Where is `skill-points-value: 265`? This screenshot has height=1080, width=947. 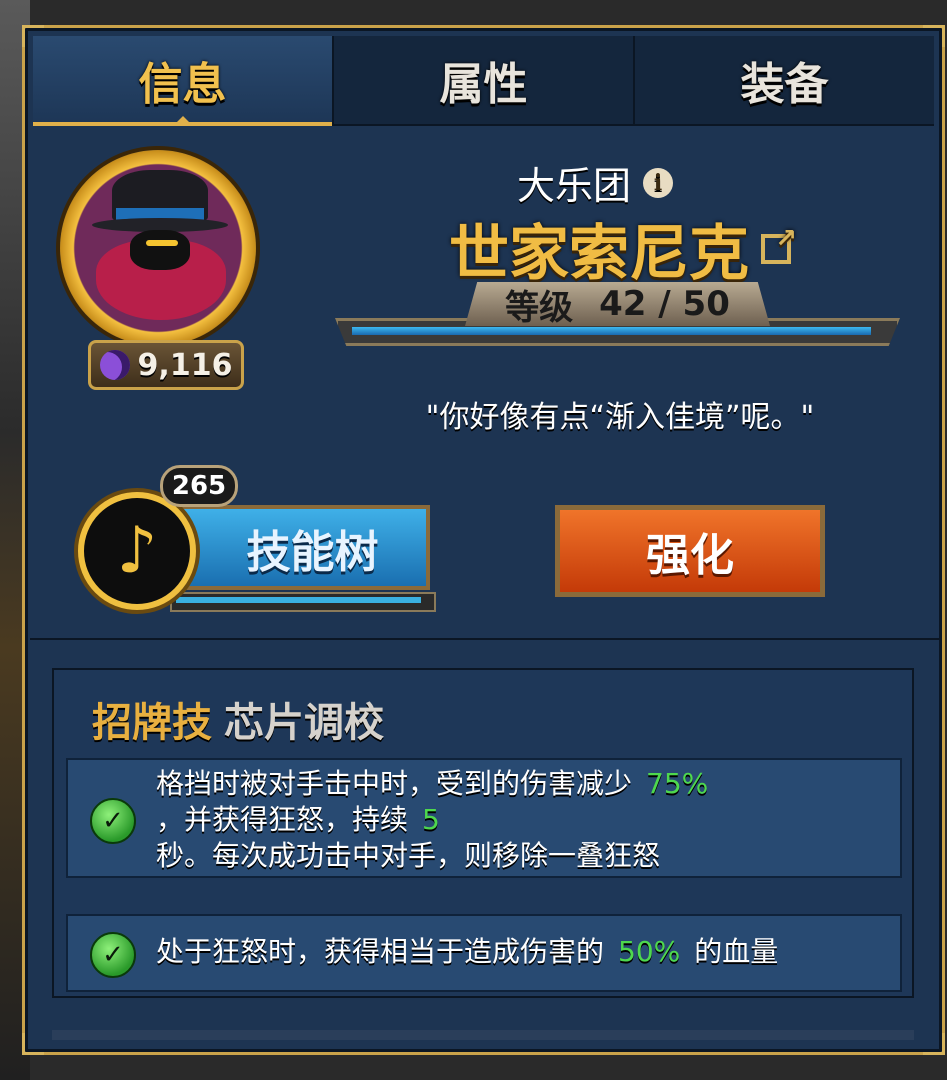
skill-points-value: 265 is located at coordinates (199, 486).